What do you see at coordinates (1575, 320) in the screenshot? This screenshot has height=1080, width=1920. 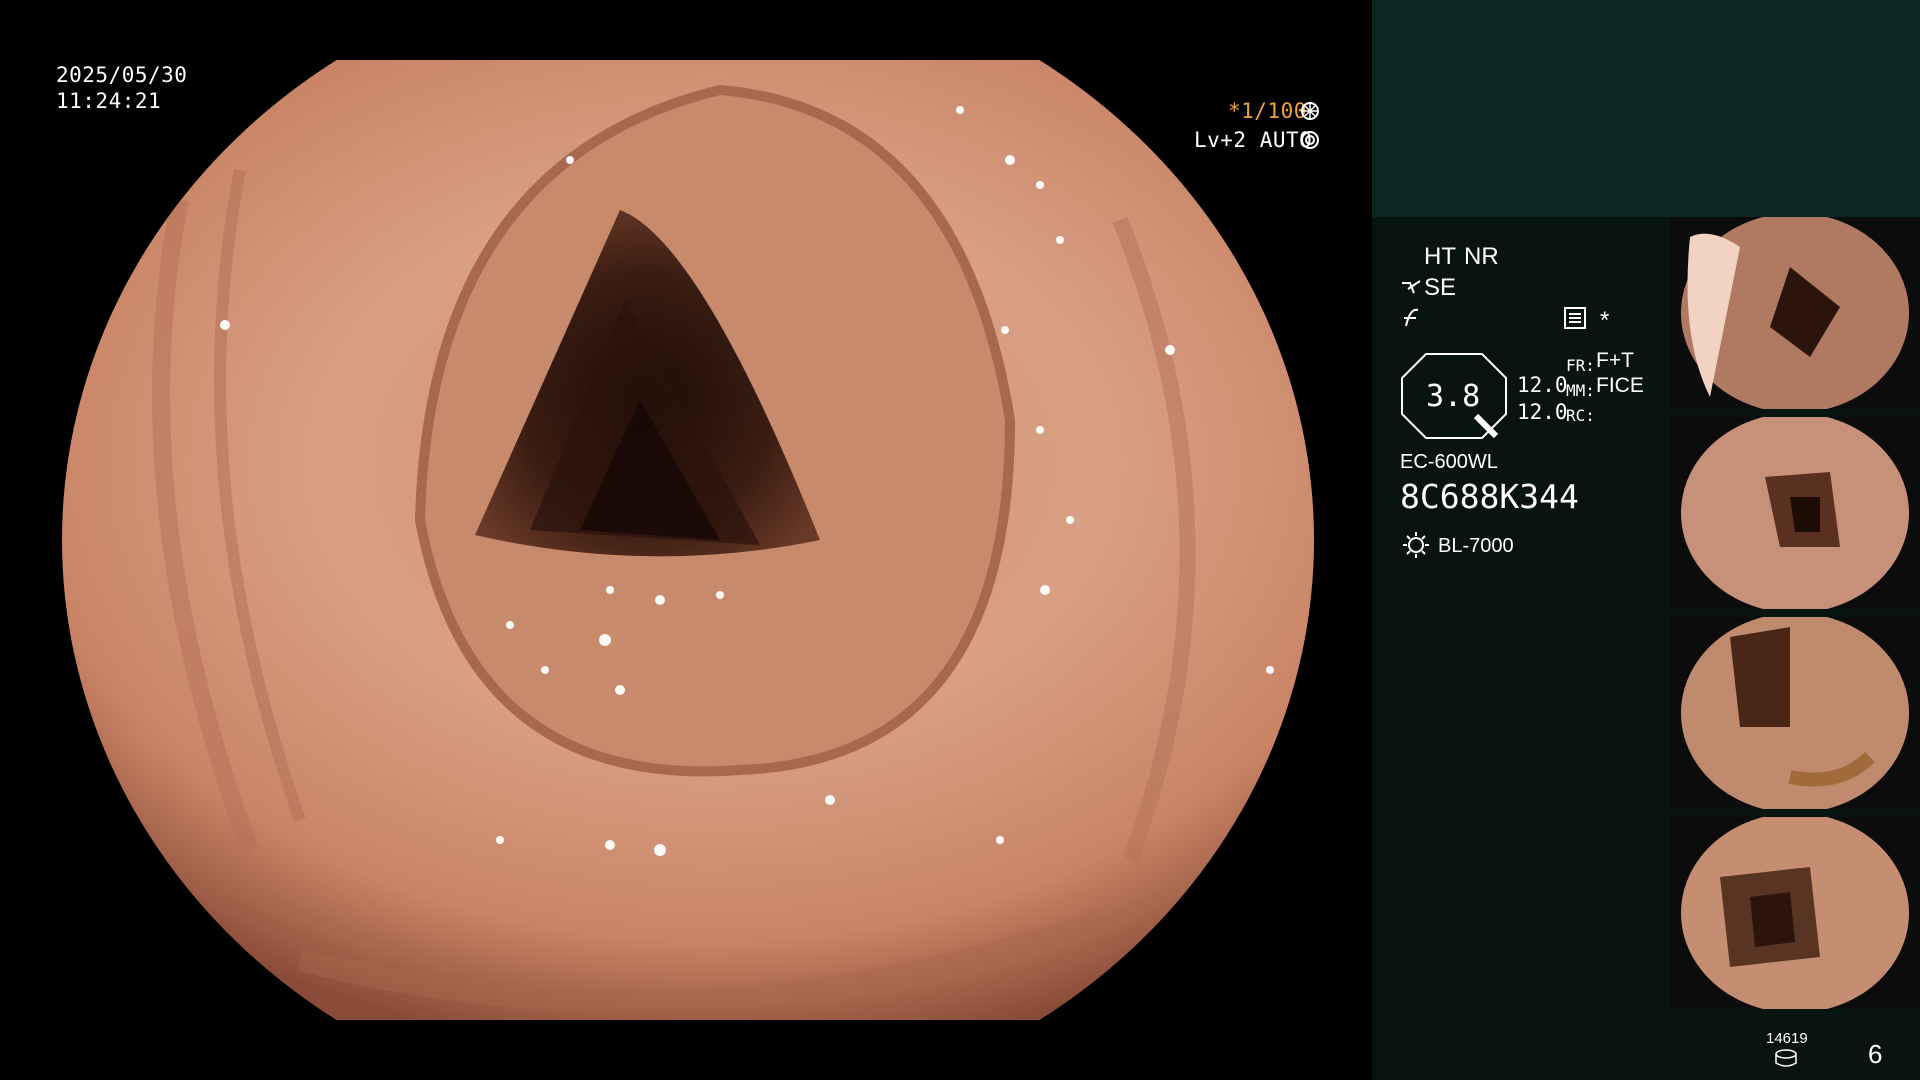 I see `list-settings-icon` at bounding box center [1575, 320].